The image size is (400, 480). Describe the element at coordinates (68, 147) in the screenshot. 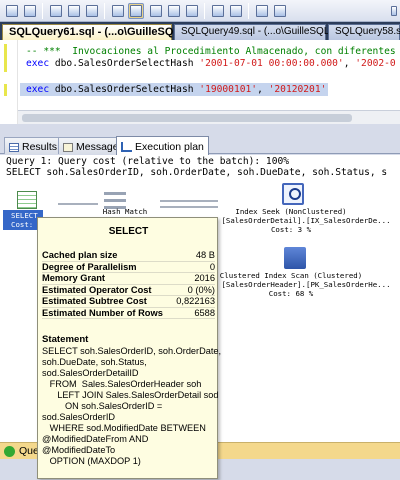

I see `message-icon` at that location.